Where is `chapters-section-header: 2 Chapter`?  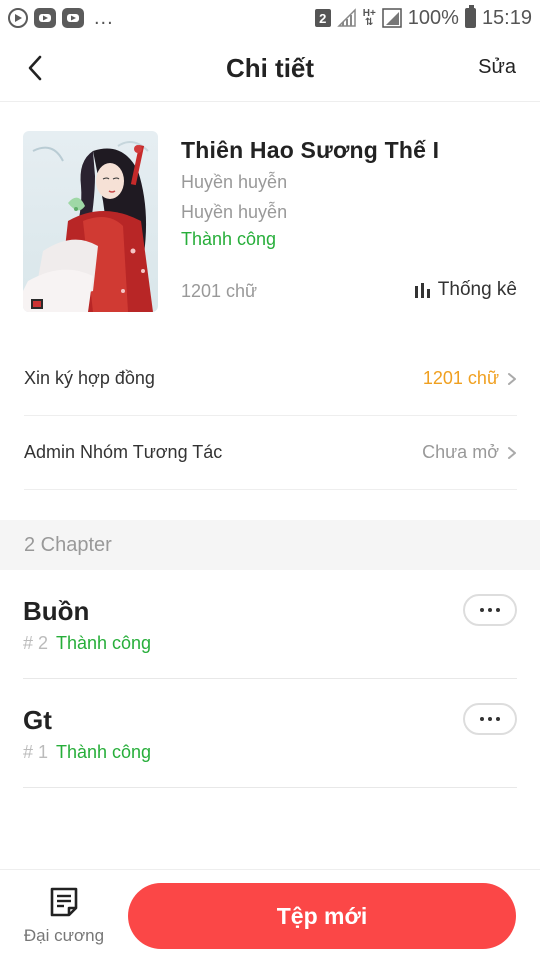
chapters-section-header: 2 Chapter is located at coordinates (270, 545).